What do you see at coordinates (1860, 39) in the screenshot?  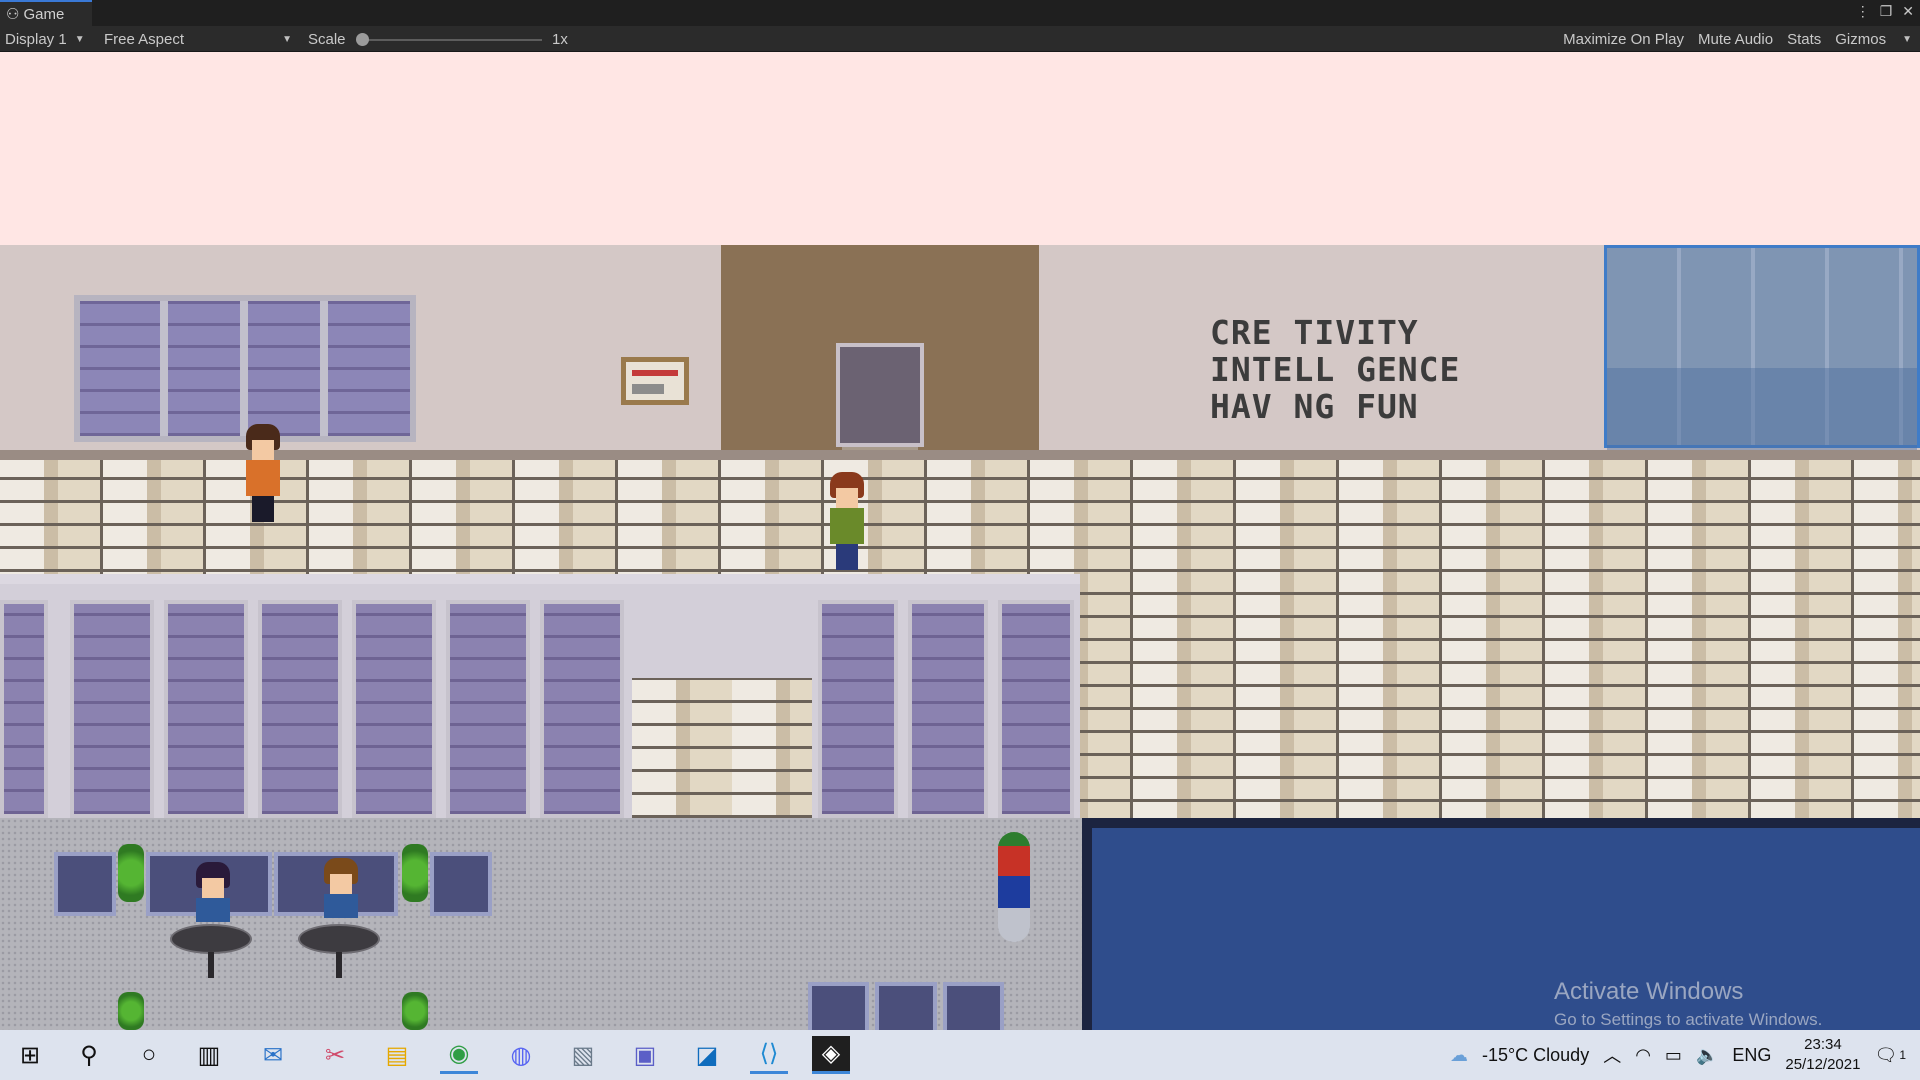 I see `gizmos-button: Gizmos` at bounding box center [1860, 39].